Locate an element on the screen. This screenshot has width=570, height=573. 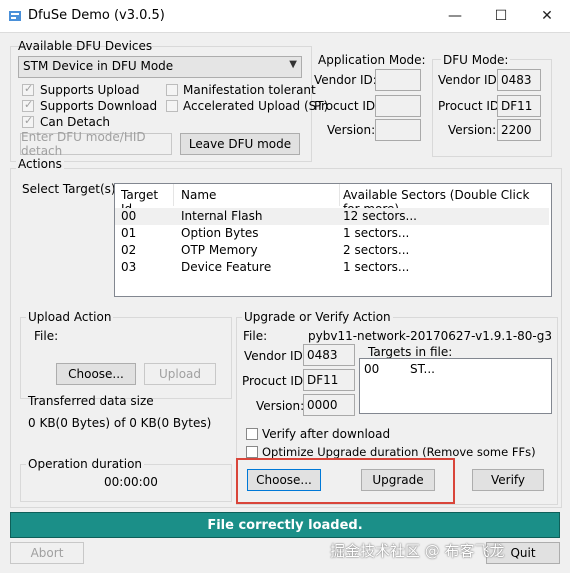
supports-download-checkbox: ✓ is located at coordinates (28, 105).